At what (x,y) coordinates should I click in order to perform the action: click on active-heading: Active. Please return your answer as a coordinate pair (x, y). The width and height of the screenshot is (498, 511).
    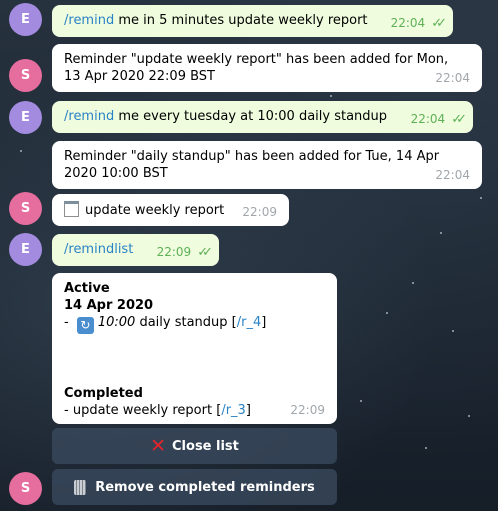
    Looking at the image, I should click on (87, 288).